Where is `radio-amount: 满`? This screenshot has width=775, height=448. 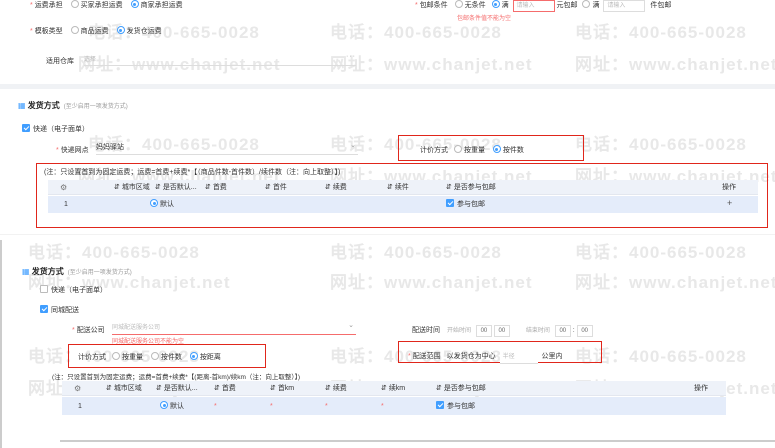
radio-amount: 满 is located at coordinates (500, 4).